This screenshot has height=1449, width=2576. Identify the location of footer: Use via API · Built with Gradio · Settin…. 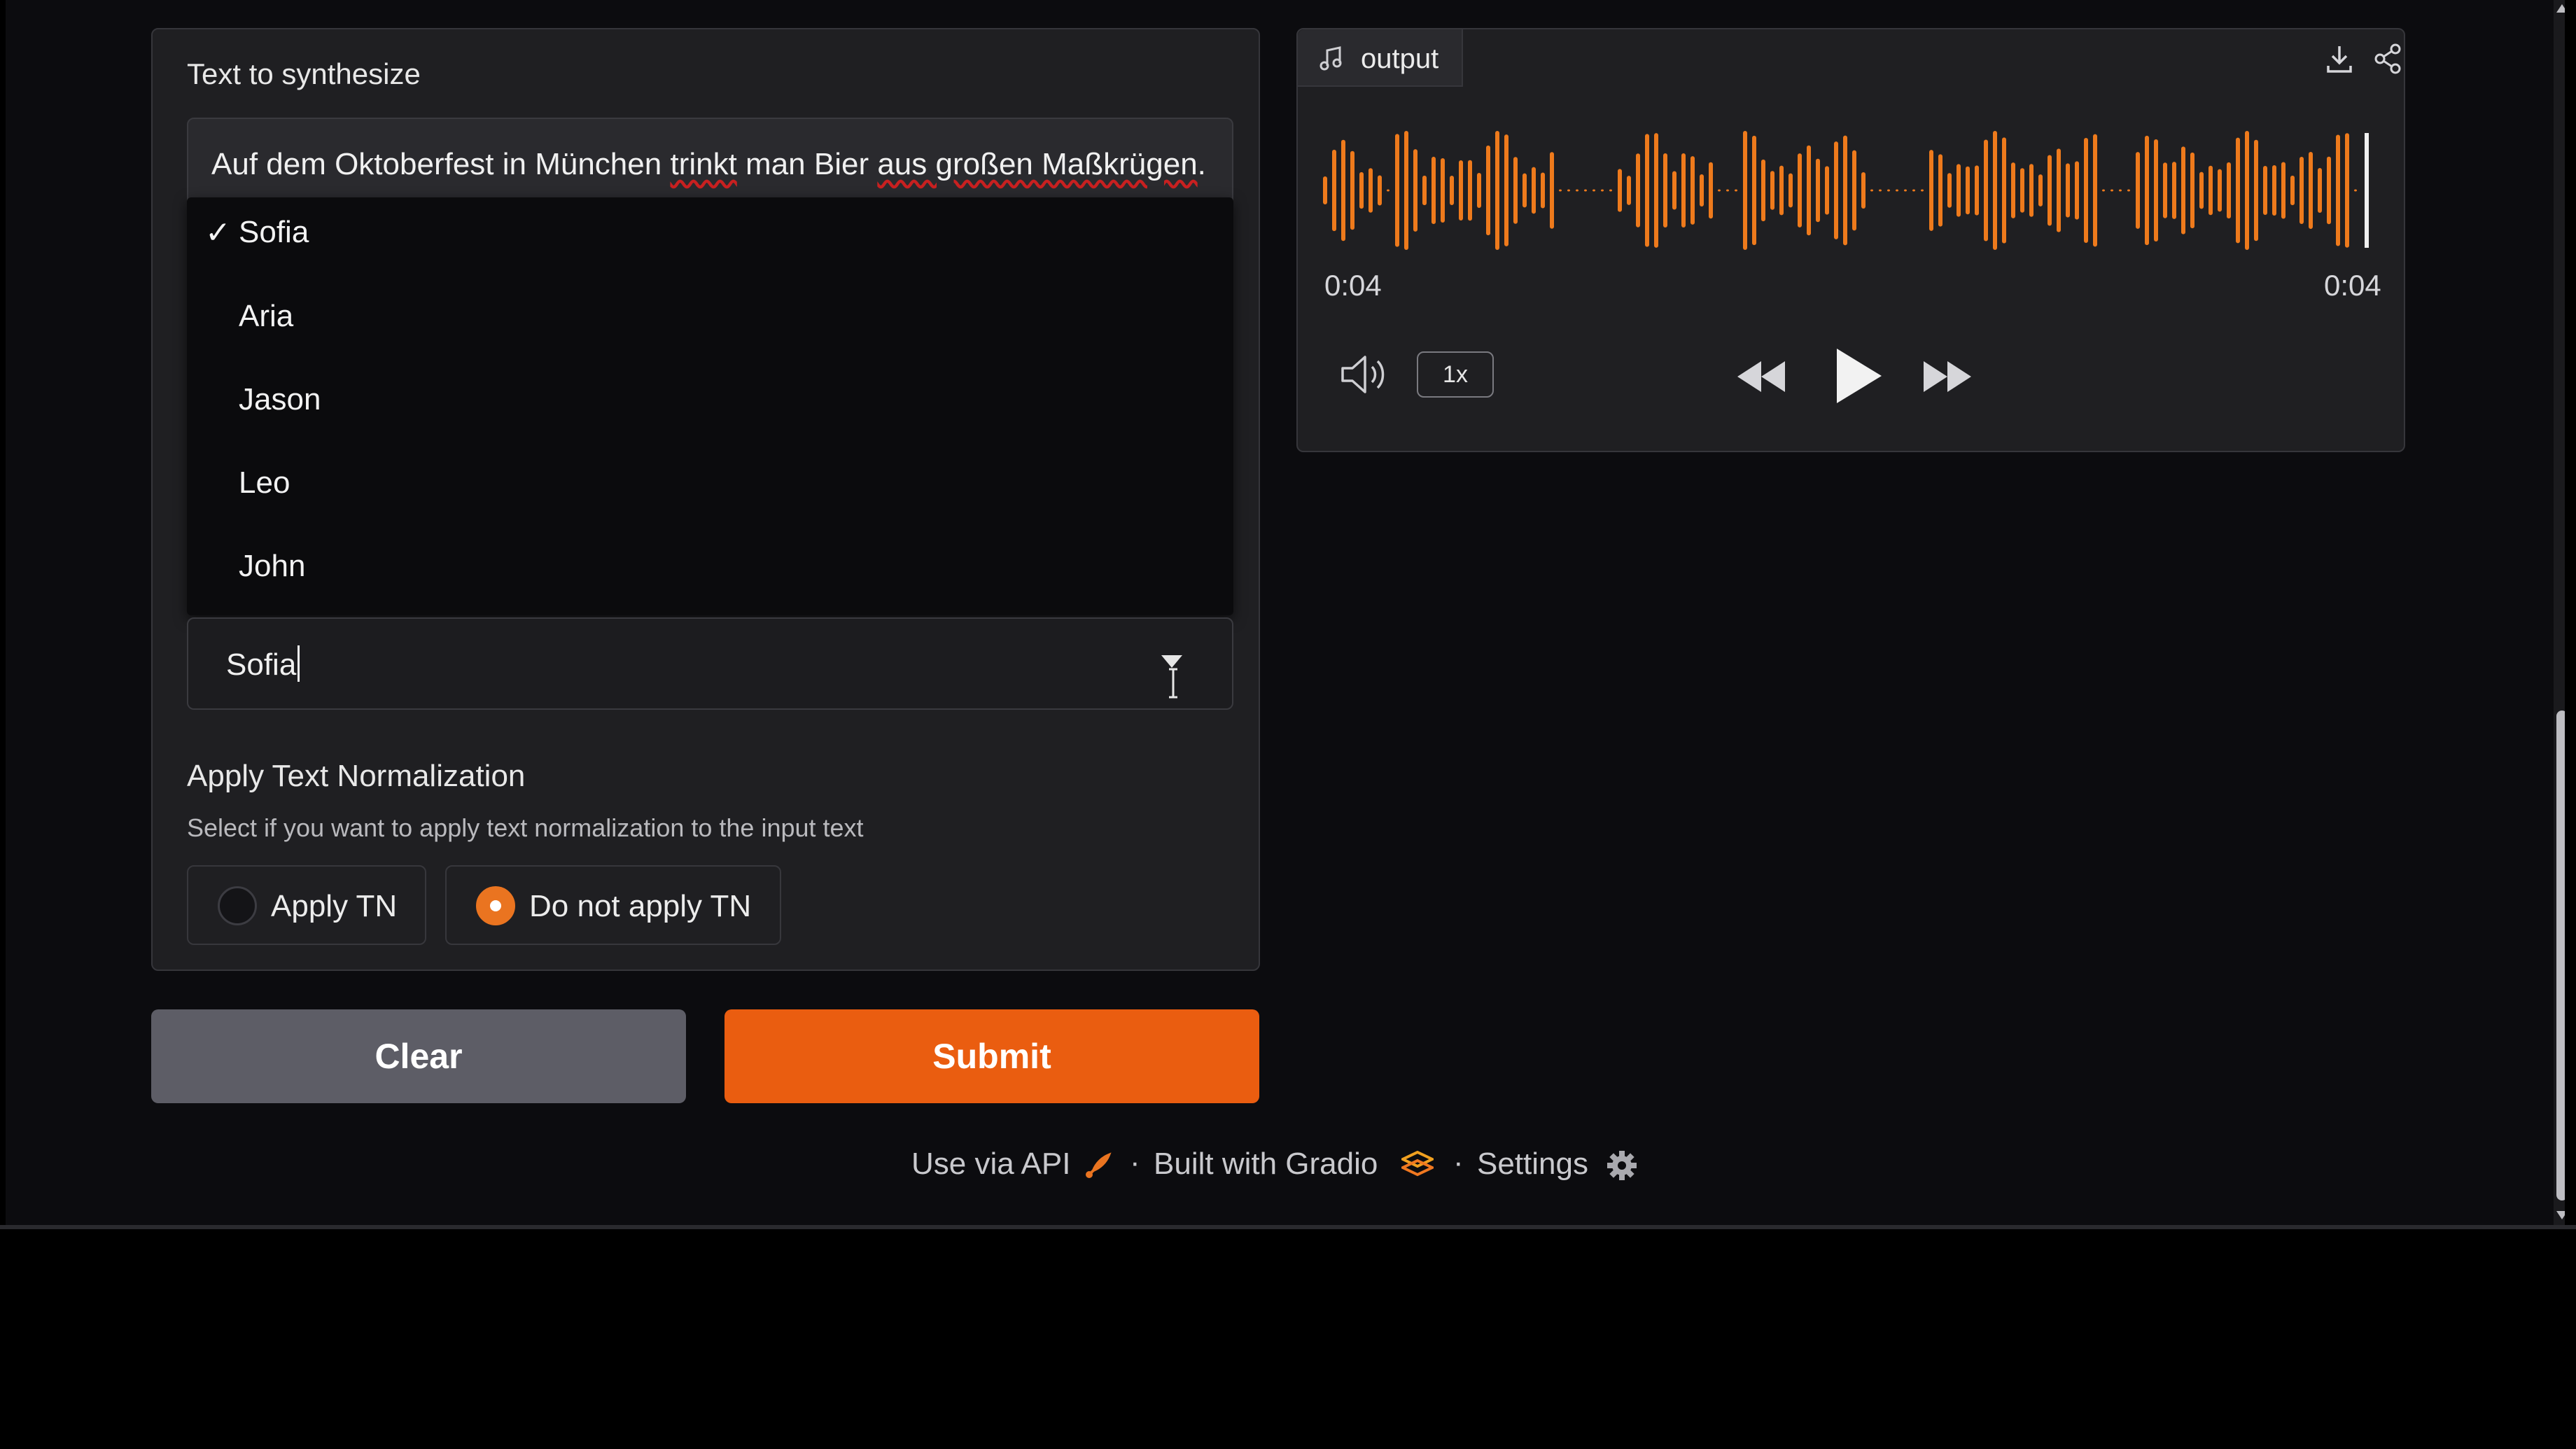
(1285, 1165).